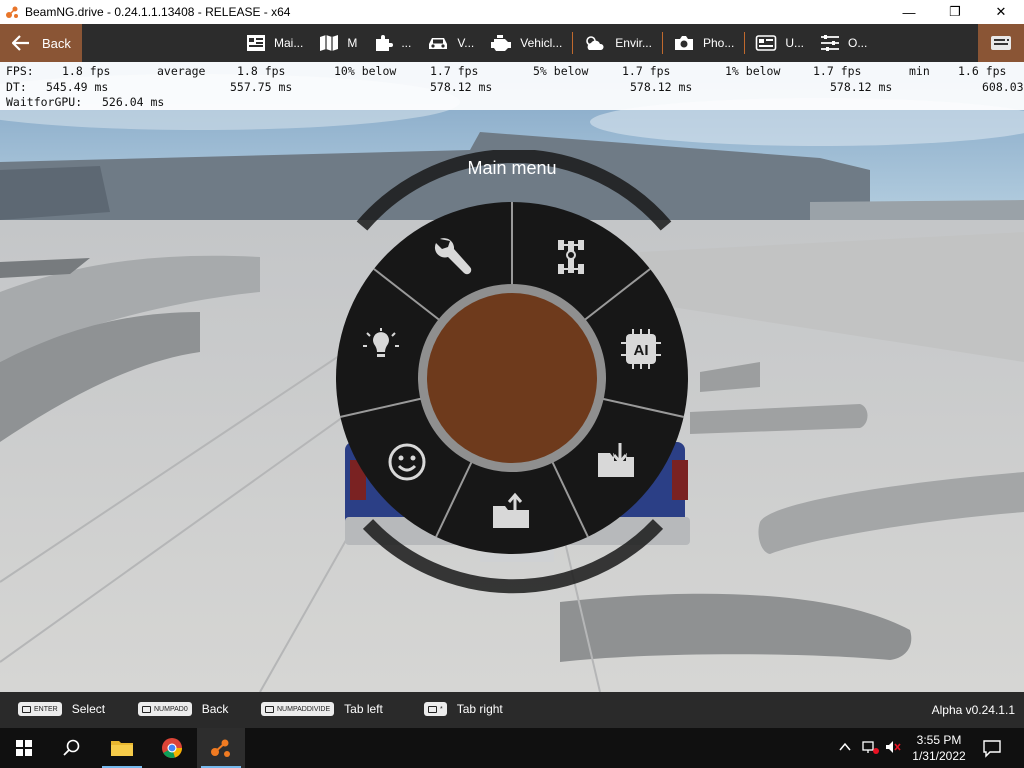 This screenshot has width=1024, height=768. Describe the element at coordinates (1001, 12) in the screenshot. I see `close-button: ✕` at that location.